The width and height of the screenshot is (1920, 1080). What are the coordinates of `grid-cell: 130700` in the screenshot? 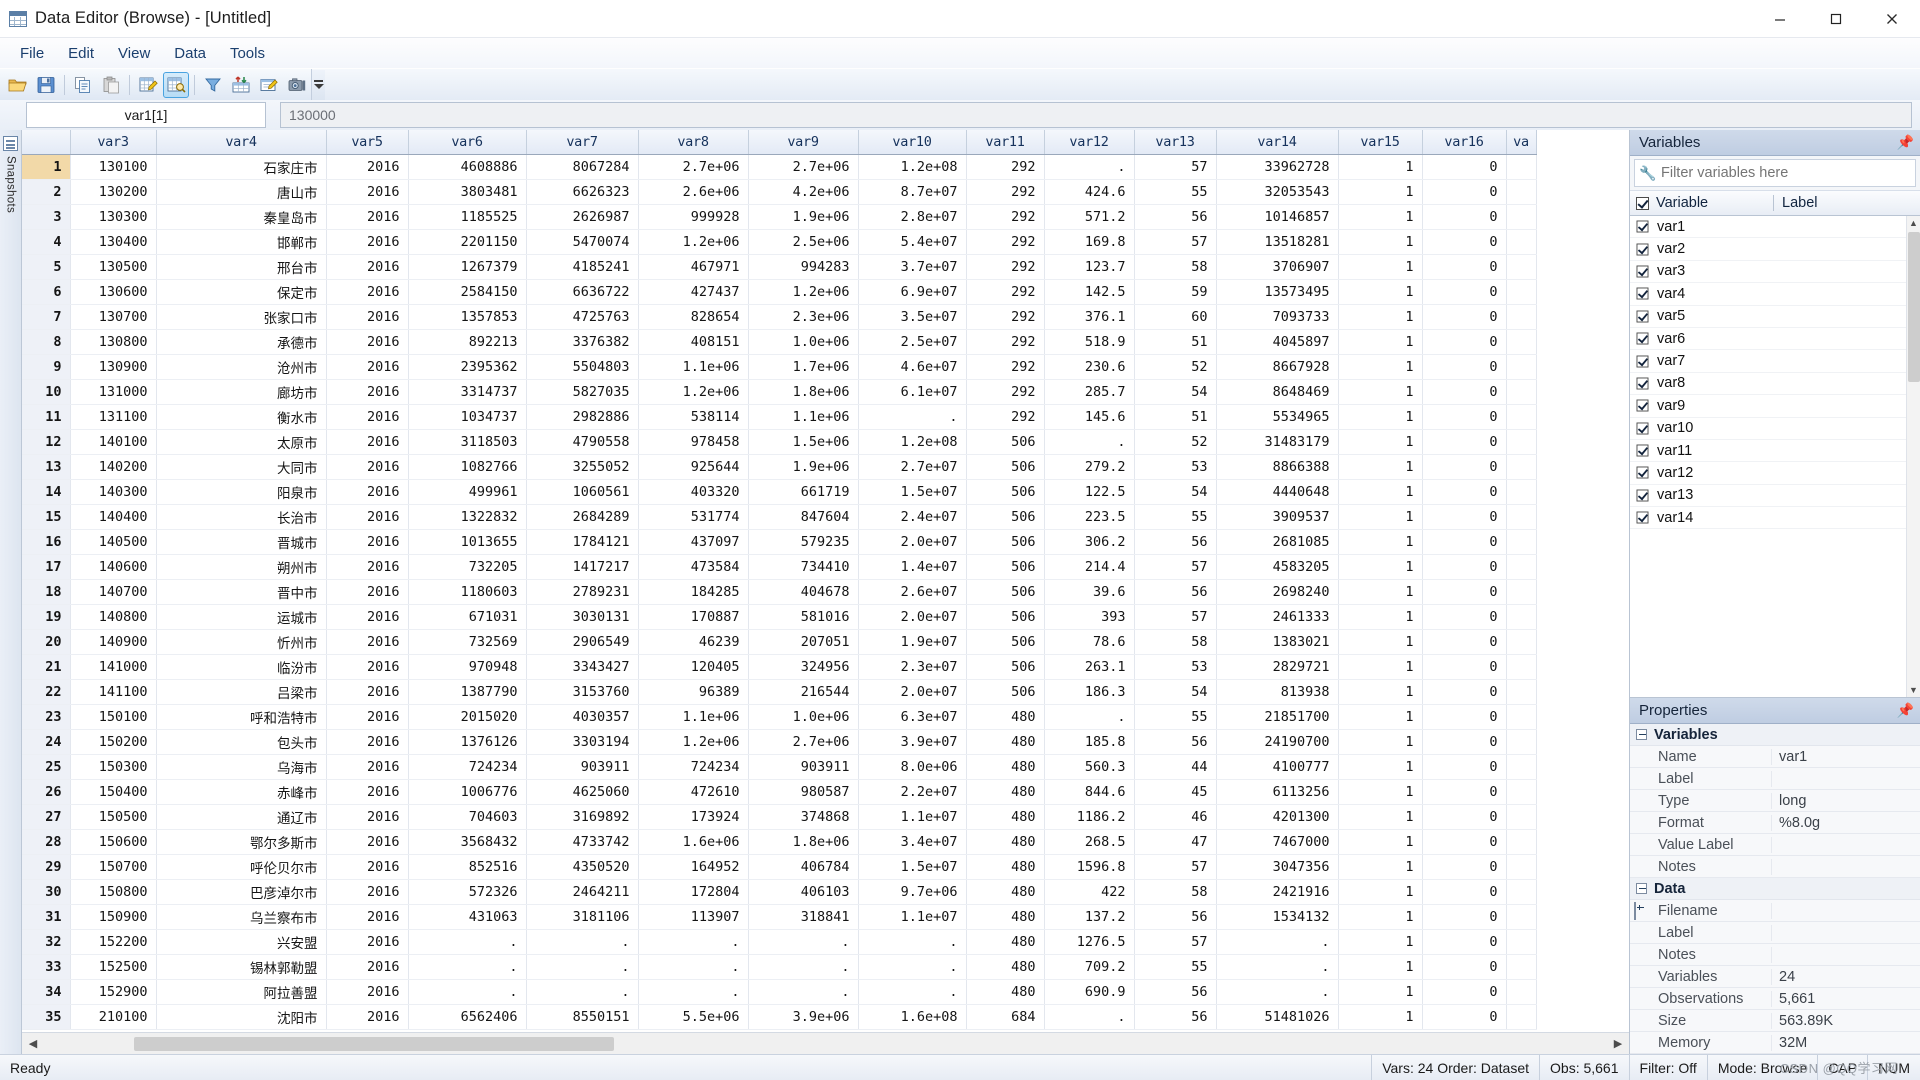 It's located at (113, 317).